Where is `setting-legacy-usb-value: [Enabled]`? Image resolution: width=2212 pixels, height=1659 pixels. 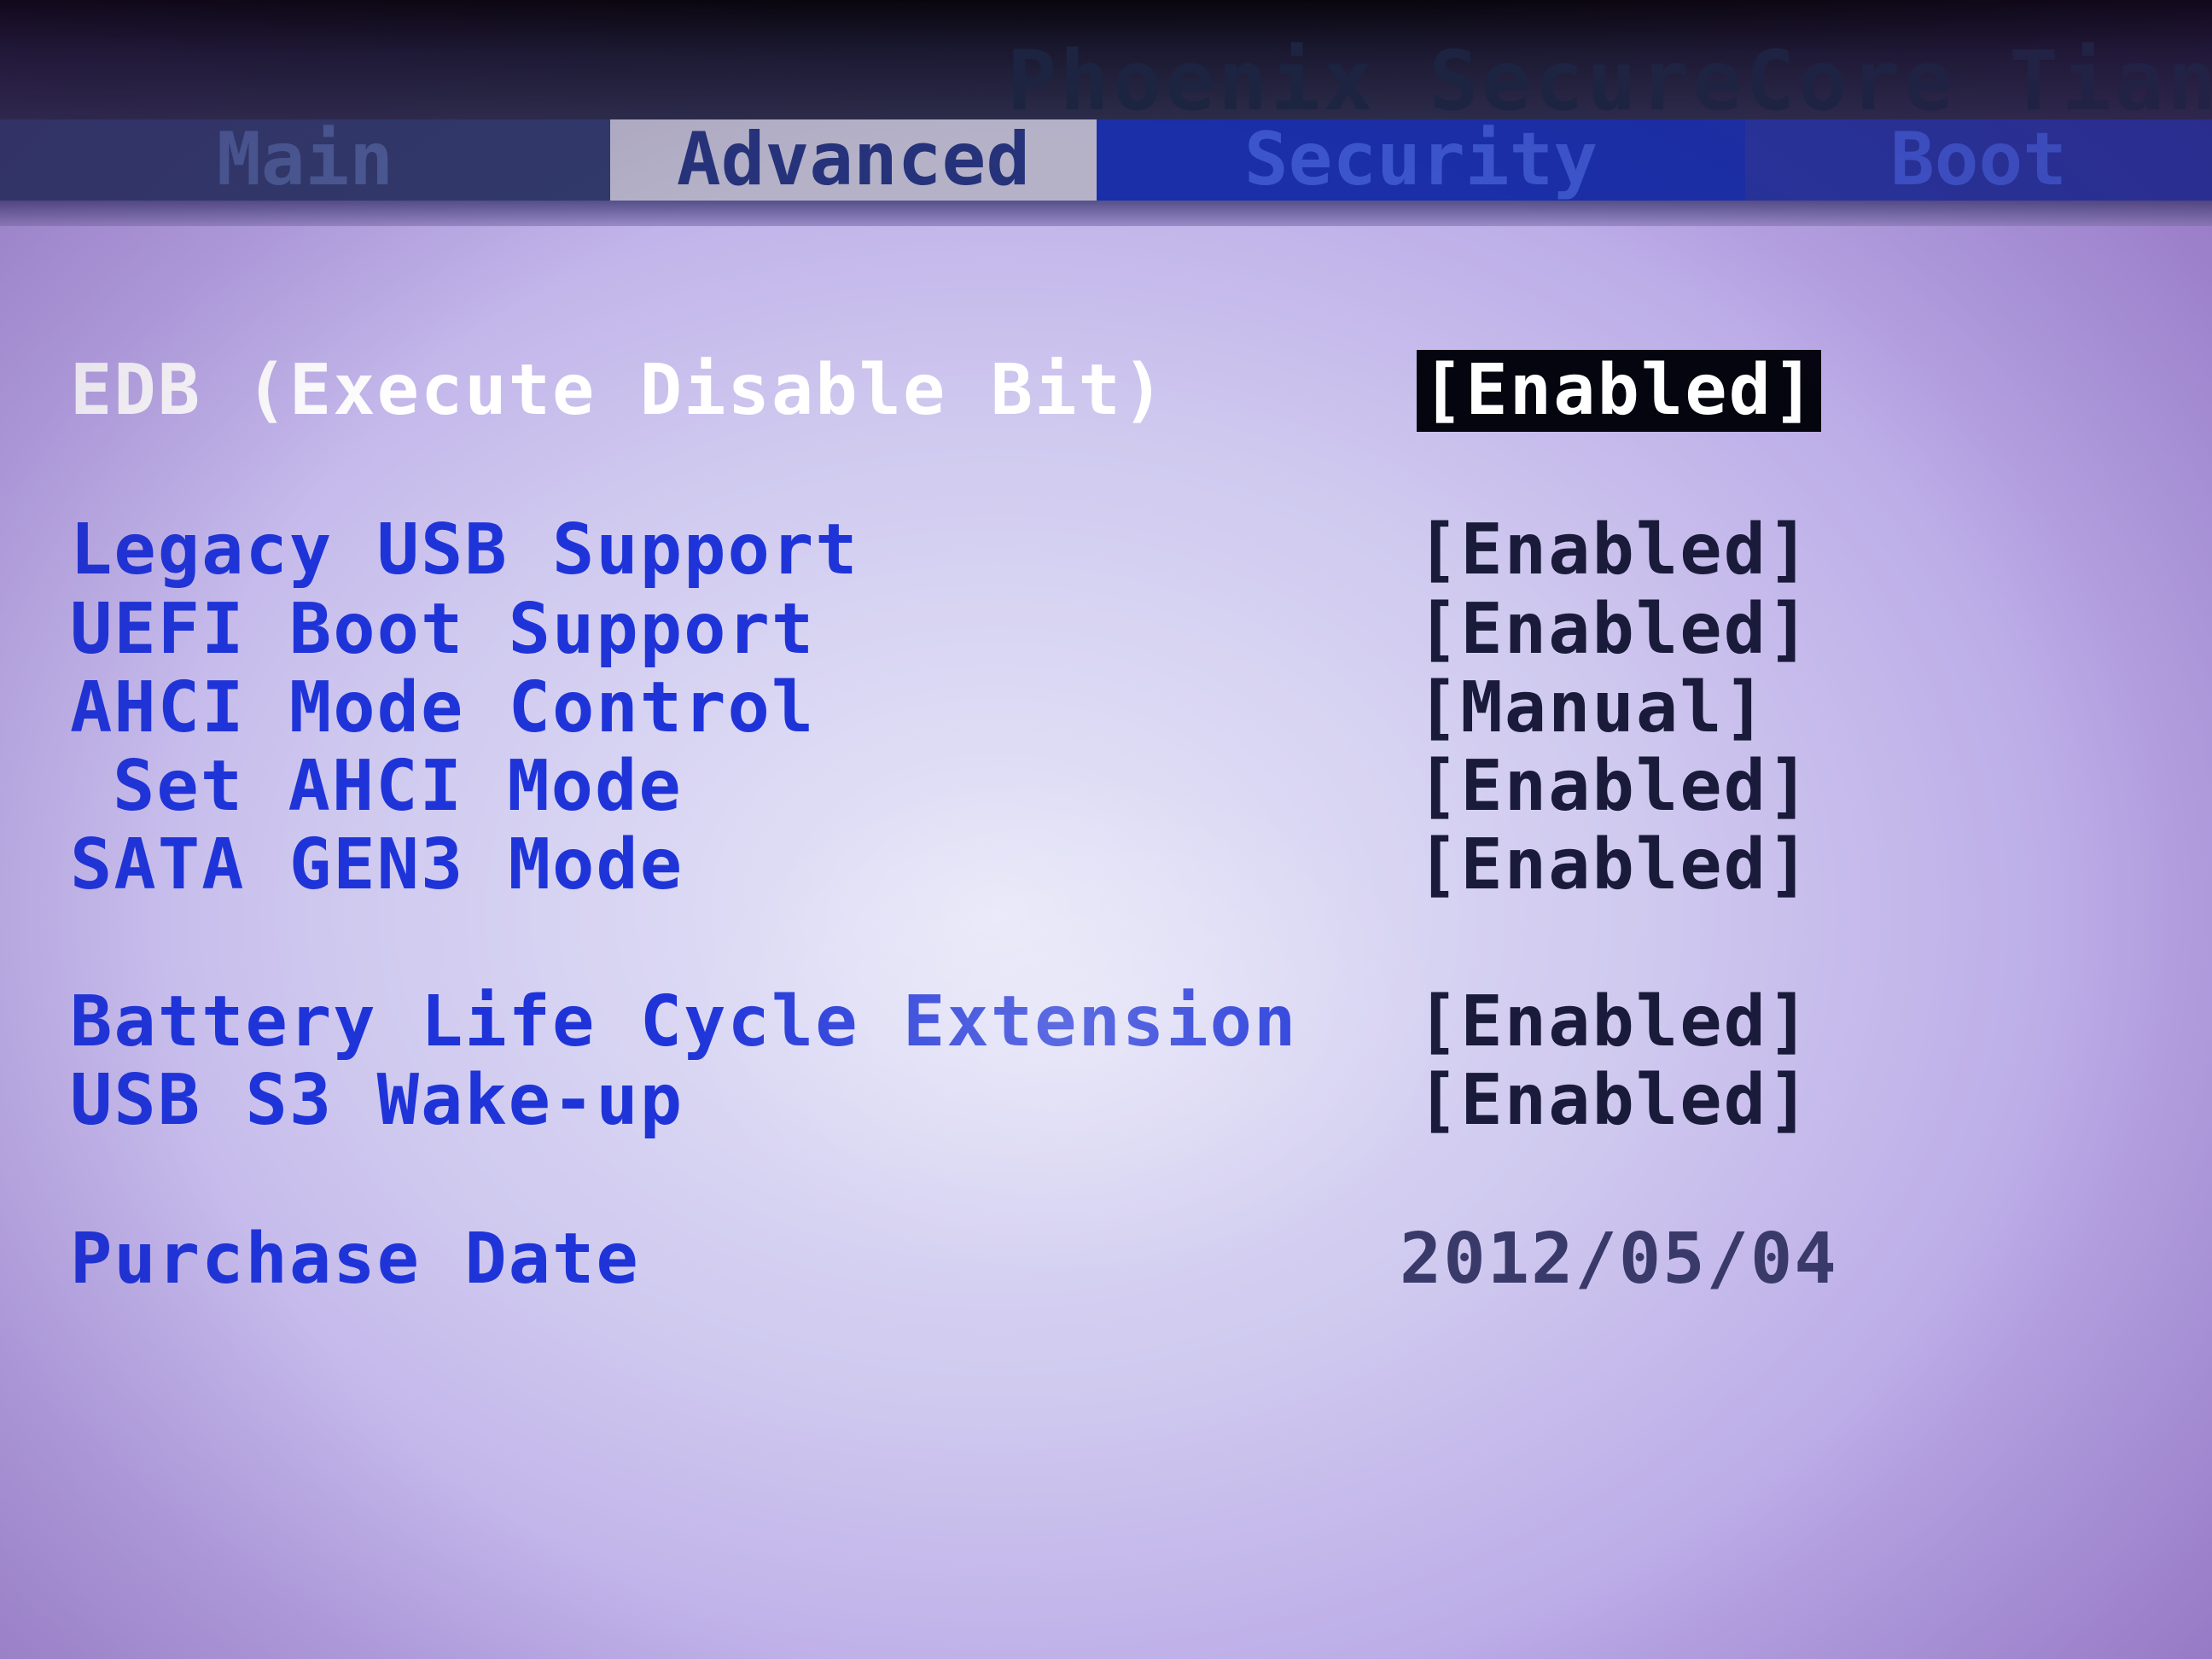 setting-legacy-usb-value: [Enabled] is located at coordinates (1614, 550).